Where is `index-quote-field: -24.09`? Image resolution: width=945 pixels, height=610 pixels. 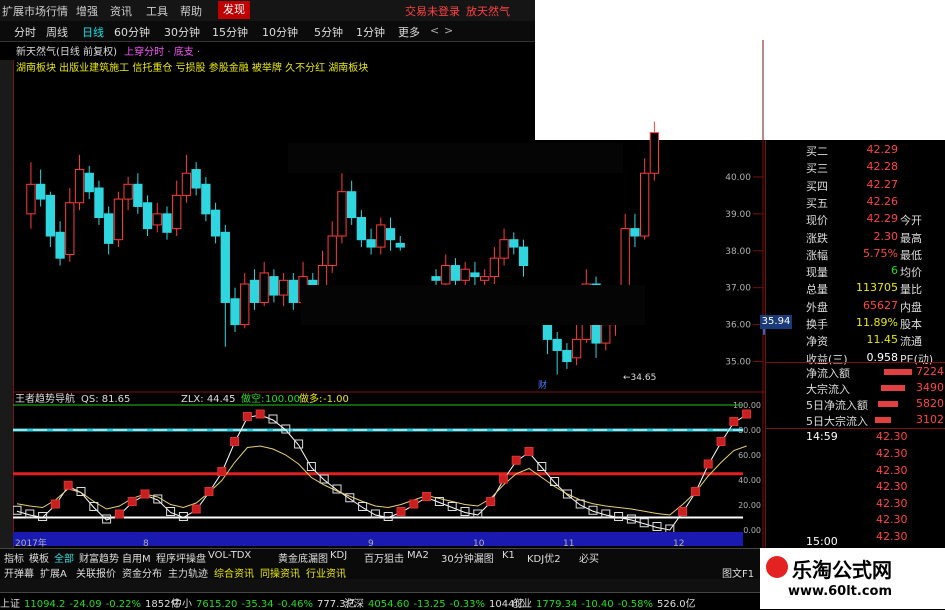 index-quote-field: -24.09 is located at coordinates (85, 604).